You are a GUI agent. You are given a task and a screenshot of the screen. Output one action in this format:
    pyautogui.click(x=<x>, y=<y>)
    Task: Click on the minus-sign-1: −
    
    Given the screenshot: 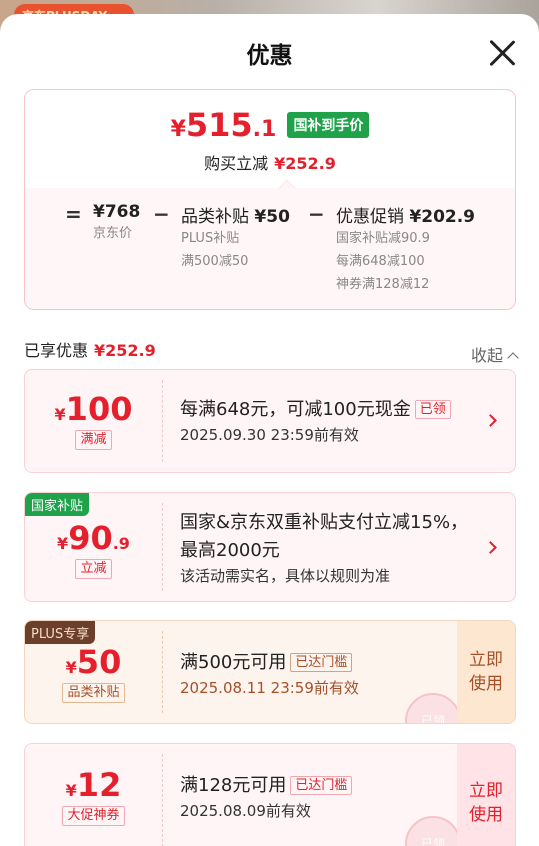 What is the action you would take?
    pyautogui.click(x=161, y=214)
    